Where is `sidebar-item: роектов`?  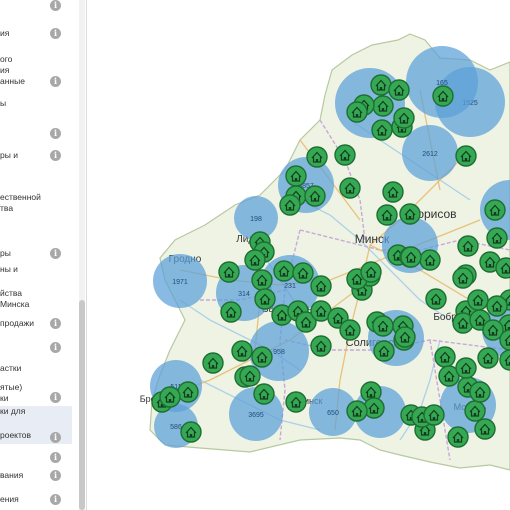
sidebar-item: роектов is located at coordinates (36, 436).